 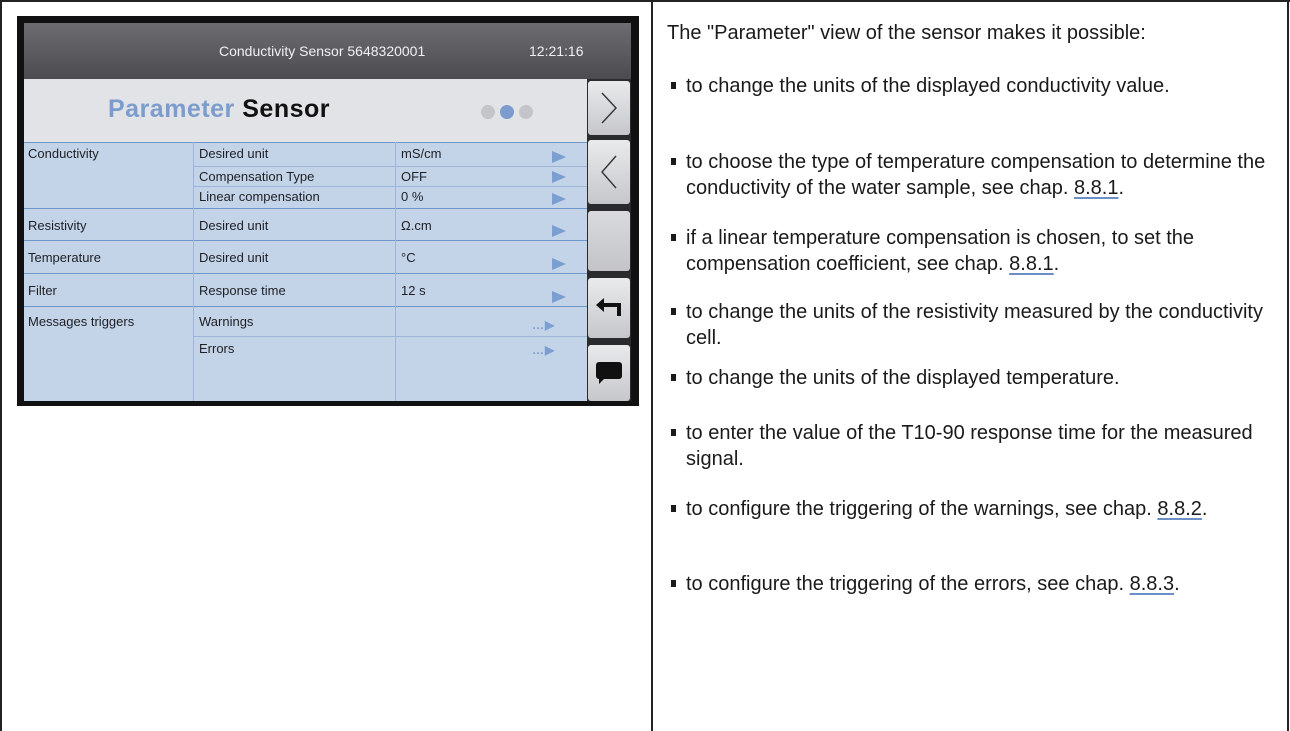 I want to click on page-dot-active, so click(x=507, y=112).